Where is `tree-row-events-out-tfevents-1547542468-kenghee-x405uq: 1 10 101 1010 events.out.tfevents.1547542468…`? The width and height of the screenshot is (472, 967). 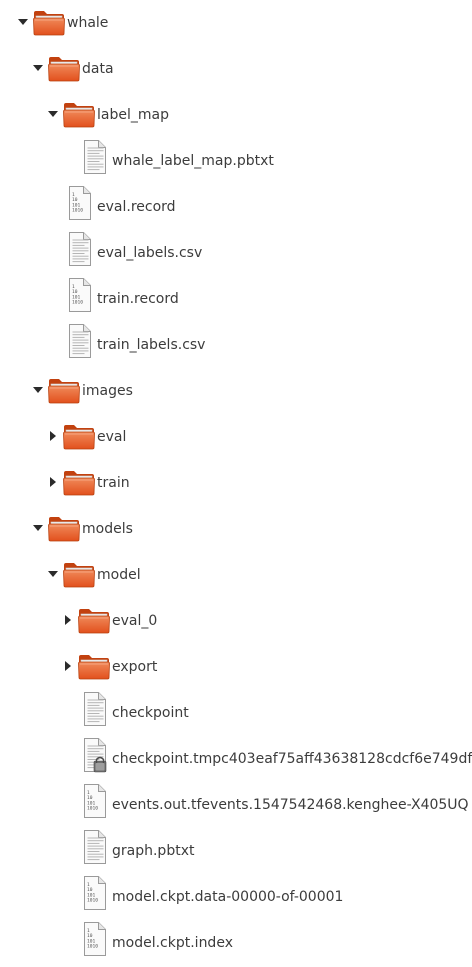 tree-row-events-out-tfevents-1547542468-kenghee-x405uq: 1 10 101 1010 events.out.tfevents.1547542468… is located at coordinates (236, 806).